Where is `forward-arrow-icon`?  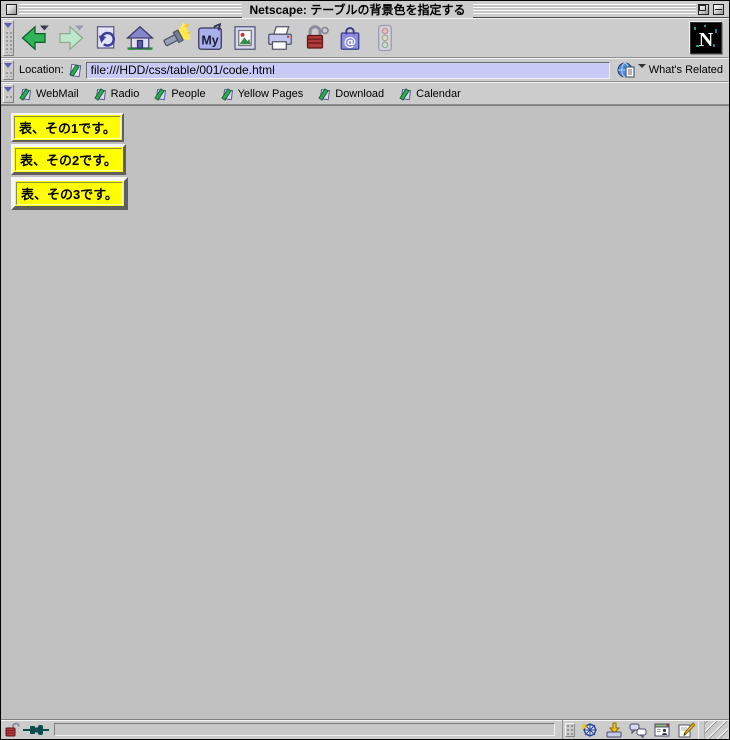
forward-arrow-icon is located at coordinates (70, 38).